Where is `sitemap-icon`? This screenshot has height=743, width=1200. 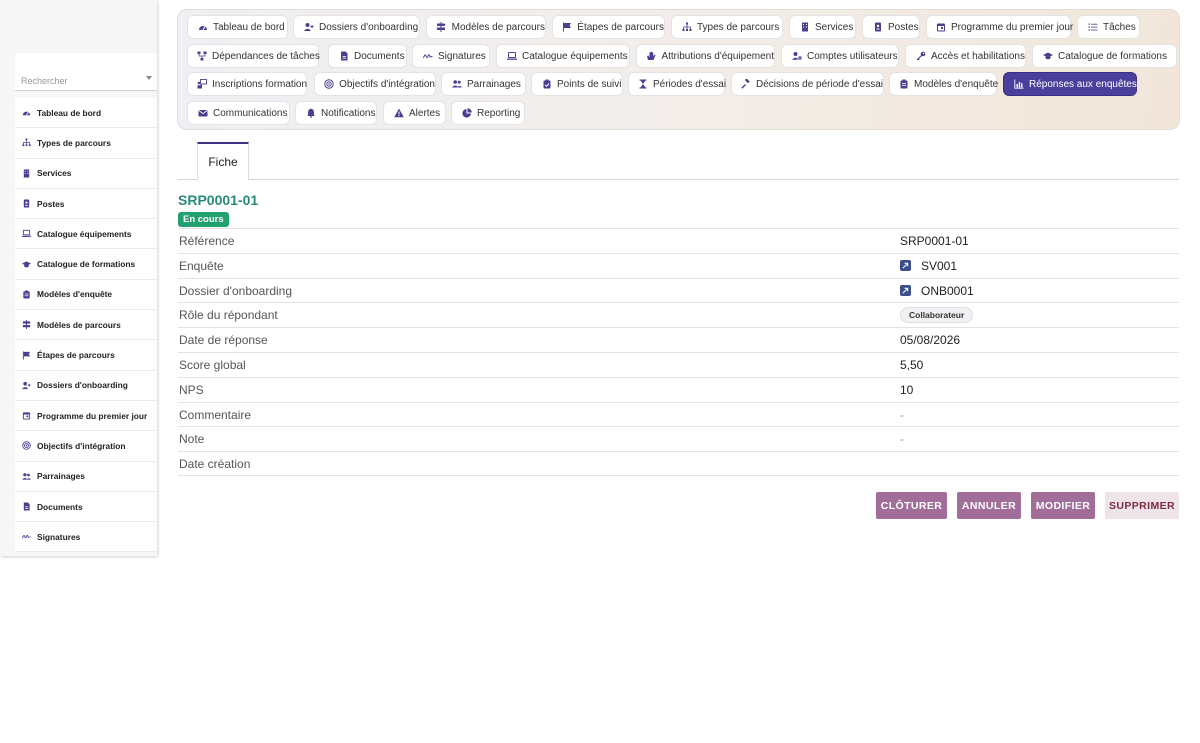
sitemap-icon is located at coordinates (686, 27).